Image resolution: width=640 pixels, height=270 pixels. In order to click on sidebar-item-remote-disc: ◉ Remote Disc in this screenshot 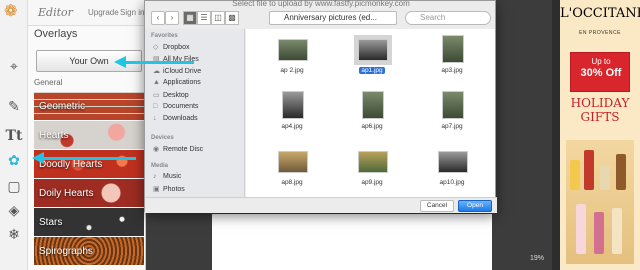, I will do `click(178, 149)`.